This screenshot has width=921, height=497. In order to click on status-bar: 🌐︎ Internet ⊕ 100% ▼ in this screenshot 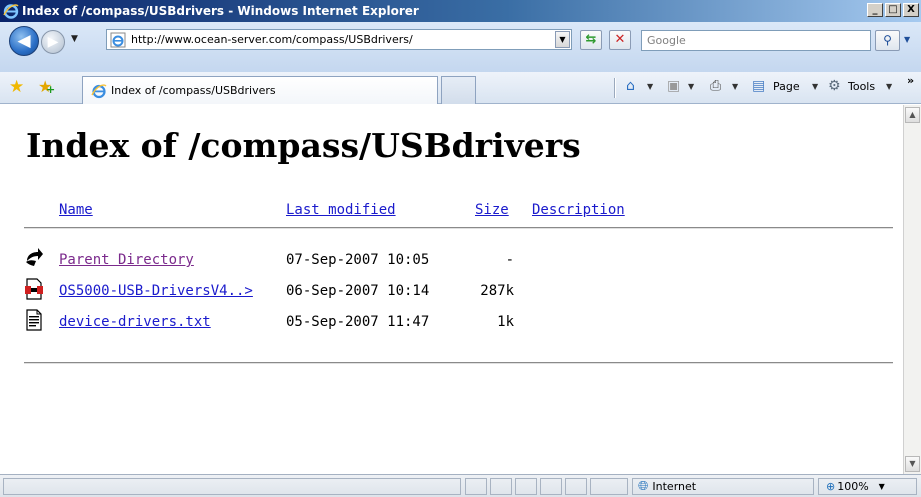, I will do `click(460, 485)`.